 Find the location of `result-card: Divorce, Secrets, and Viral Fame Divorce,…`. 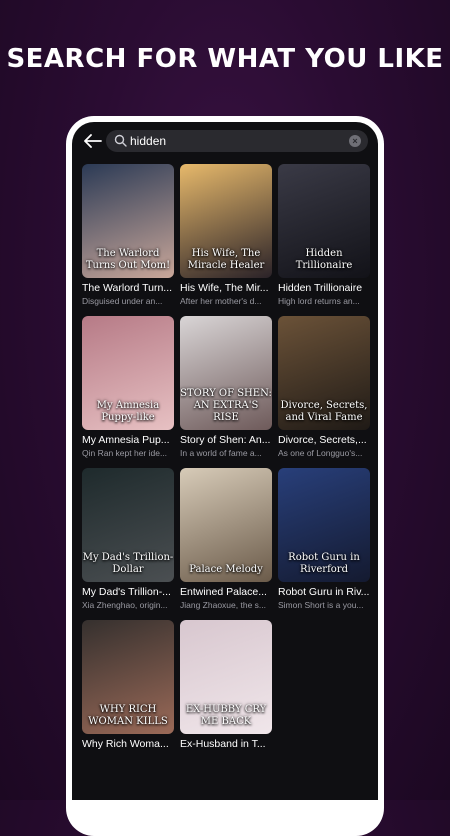

result-card: Divorce, Secrets, and Viral Fame Divorce,… is located at coordinates (324, 387).